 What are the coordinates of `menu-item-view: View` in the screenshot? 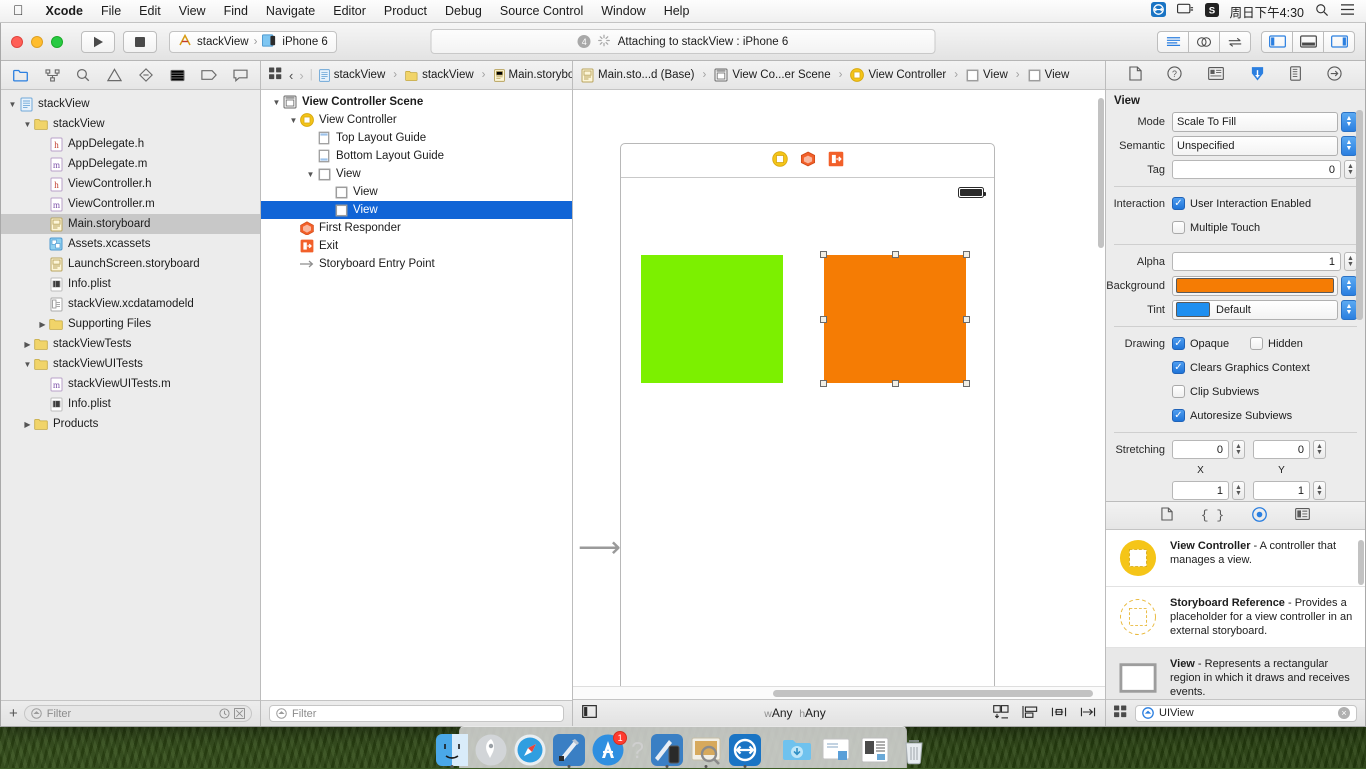 It's located at (192, 11).